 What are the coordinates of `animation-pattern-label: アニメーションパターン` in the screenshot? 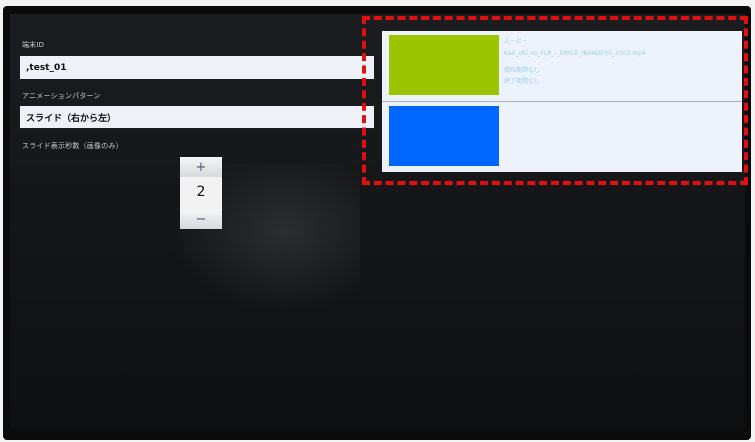 It's located at (61, 96).